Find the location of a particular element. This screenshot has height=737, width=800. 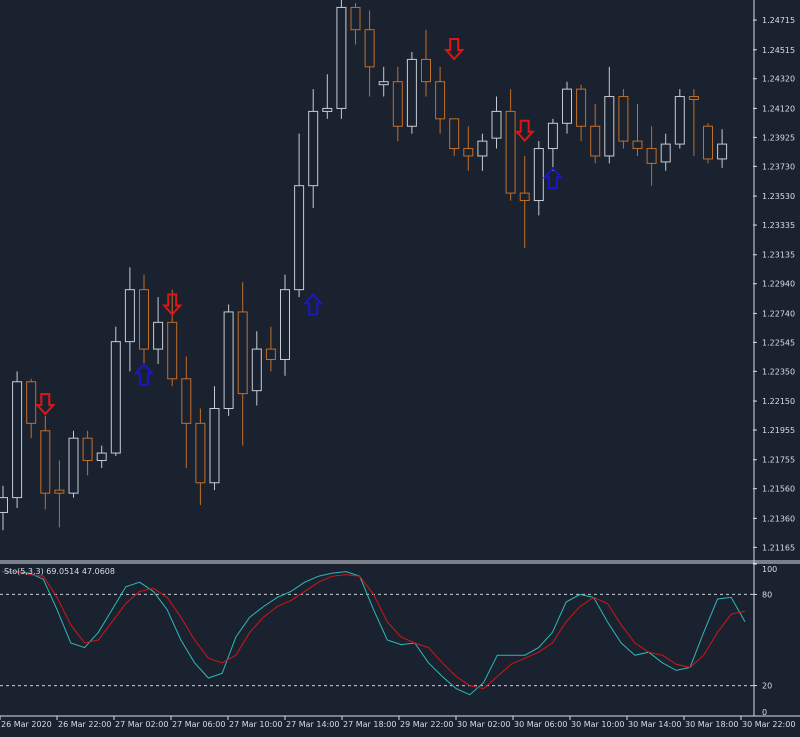

price-tick-label: 1.24120 is located at coordinates (778, 108).